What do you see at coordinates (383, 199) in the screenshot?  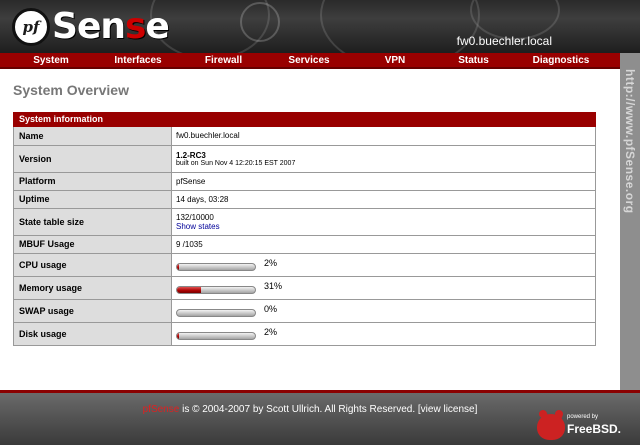 I see `uptime-value: 14 days, 03:28` at bounding box center [383, 199].